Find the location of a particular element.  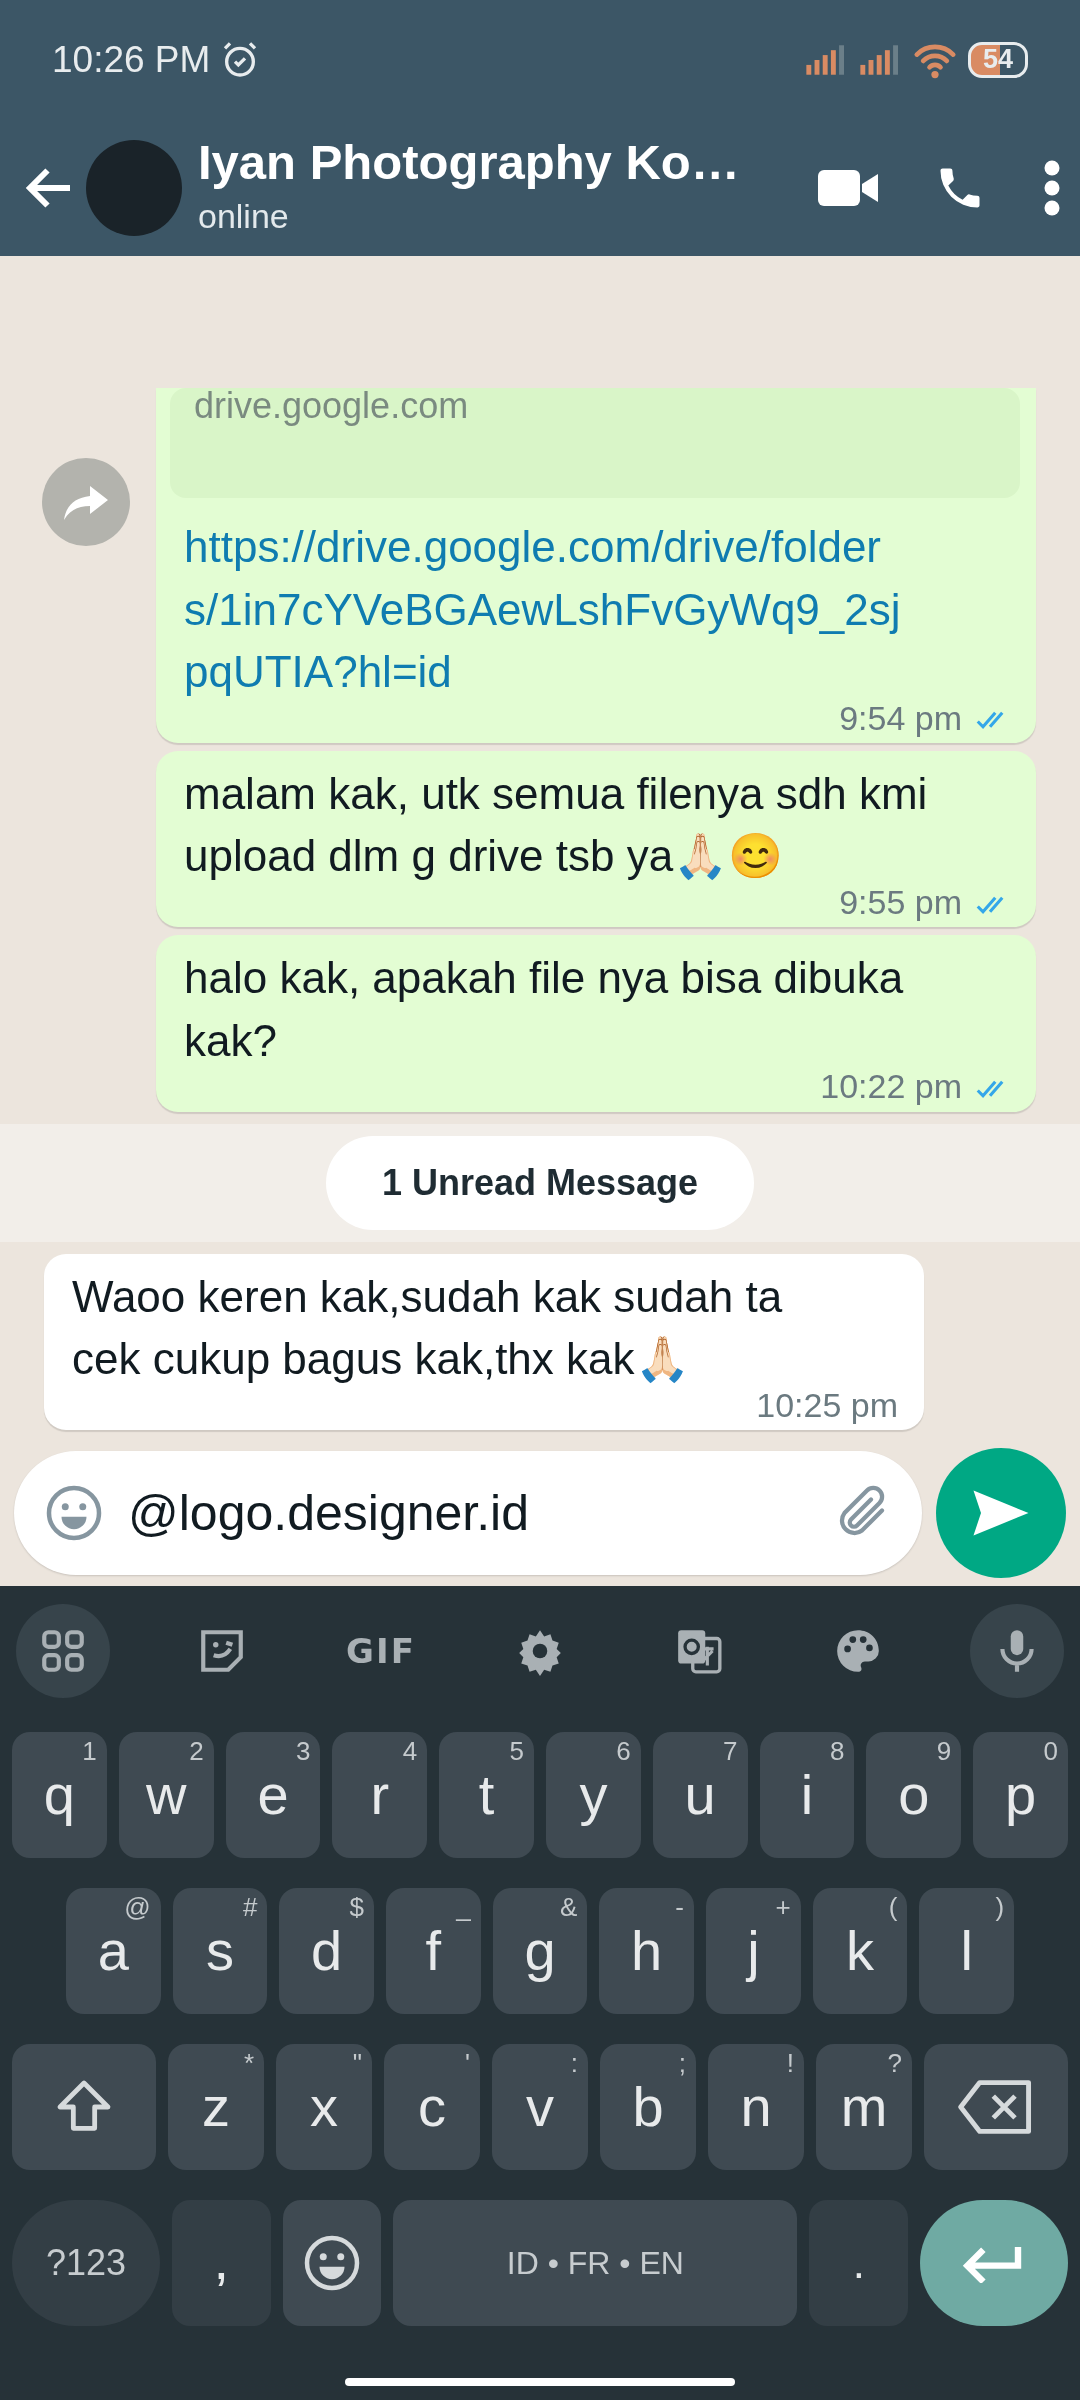

space-bar: ID • FR • EN is located at coordinates (595, 2263).